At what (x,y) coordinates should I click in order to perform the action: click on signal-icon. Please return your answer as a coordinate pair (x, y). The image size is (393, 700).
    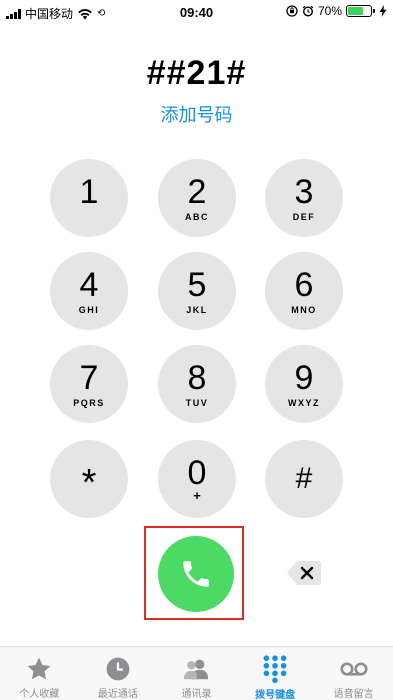
    Looking at the image, I should click on (13, 13).